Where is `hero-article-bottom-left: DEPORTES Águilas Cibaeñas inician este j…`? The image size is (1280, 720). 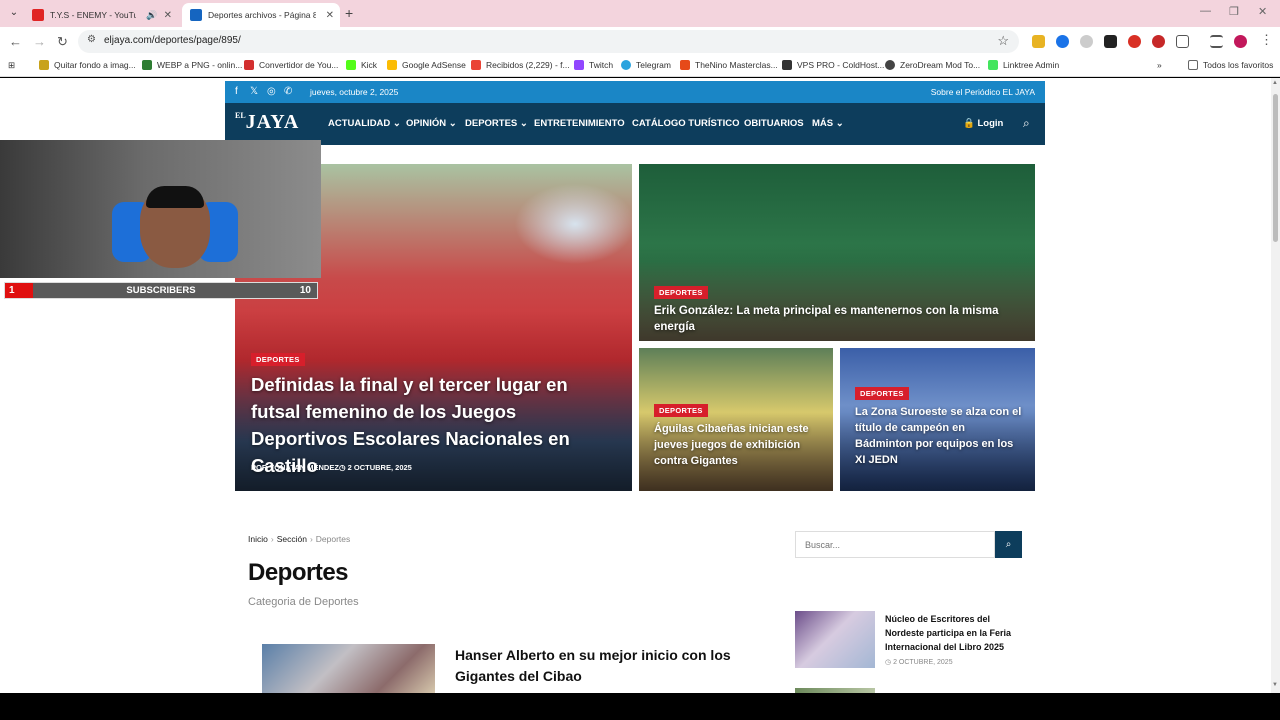
hero-article-bottom-left: DEPORTES Águilas Cibaeñas inician este j… is located at coordinates (736, 419).